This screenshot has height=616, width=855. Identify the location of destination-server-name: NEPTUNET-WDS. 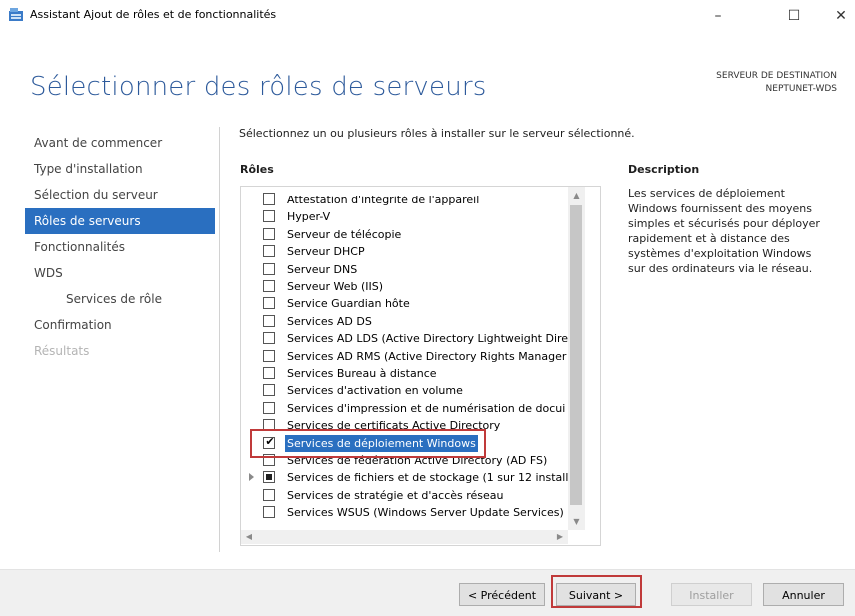
(801, 89).